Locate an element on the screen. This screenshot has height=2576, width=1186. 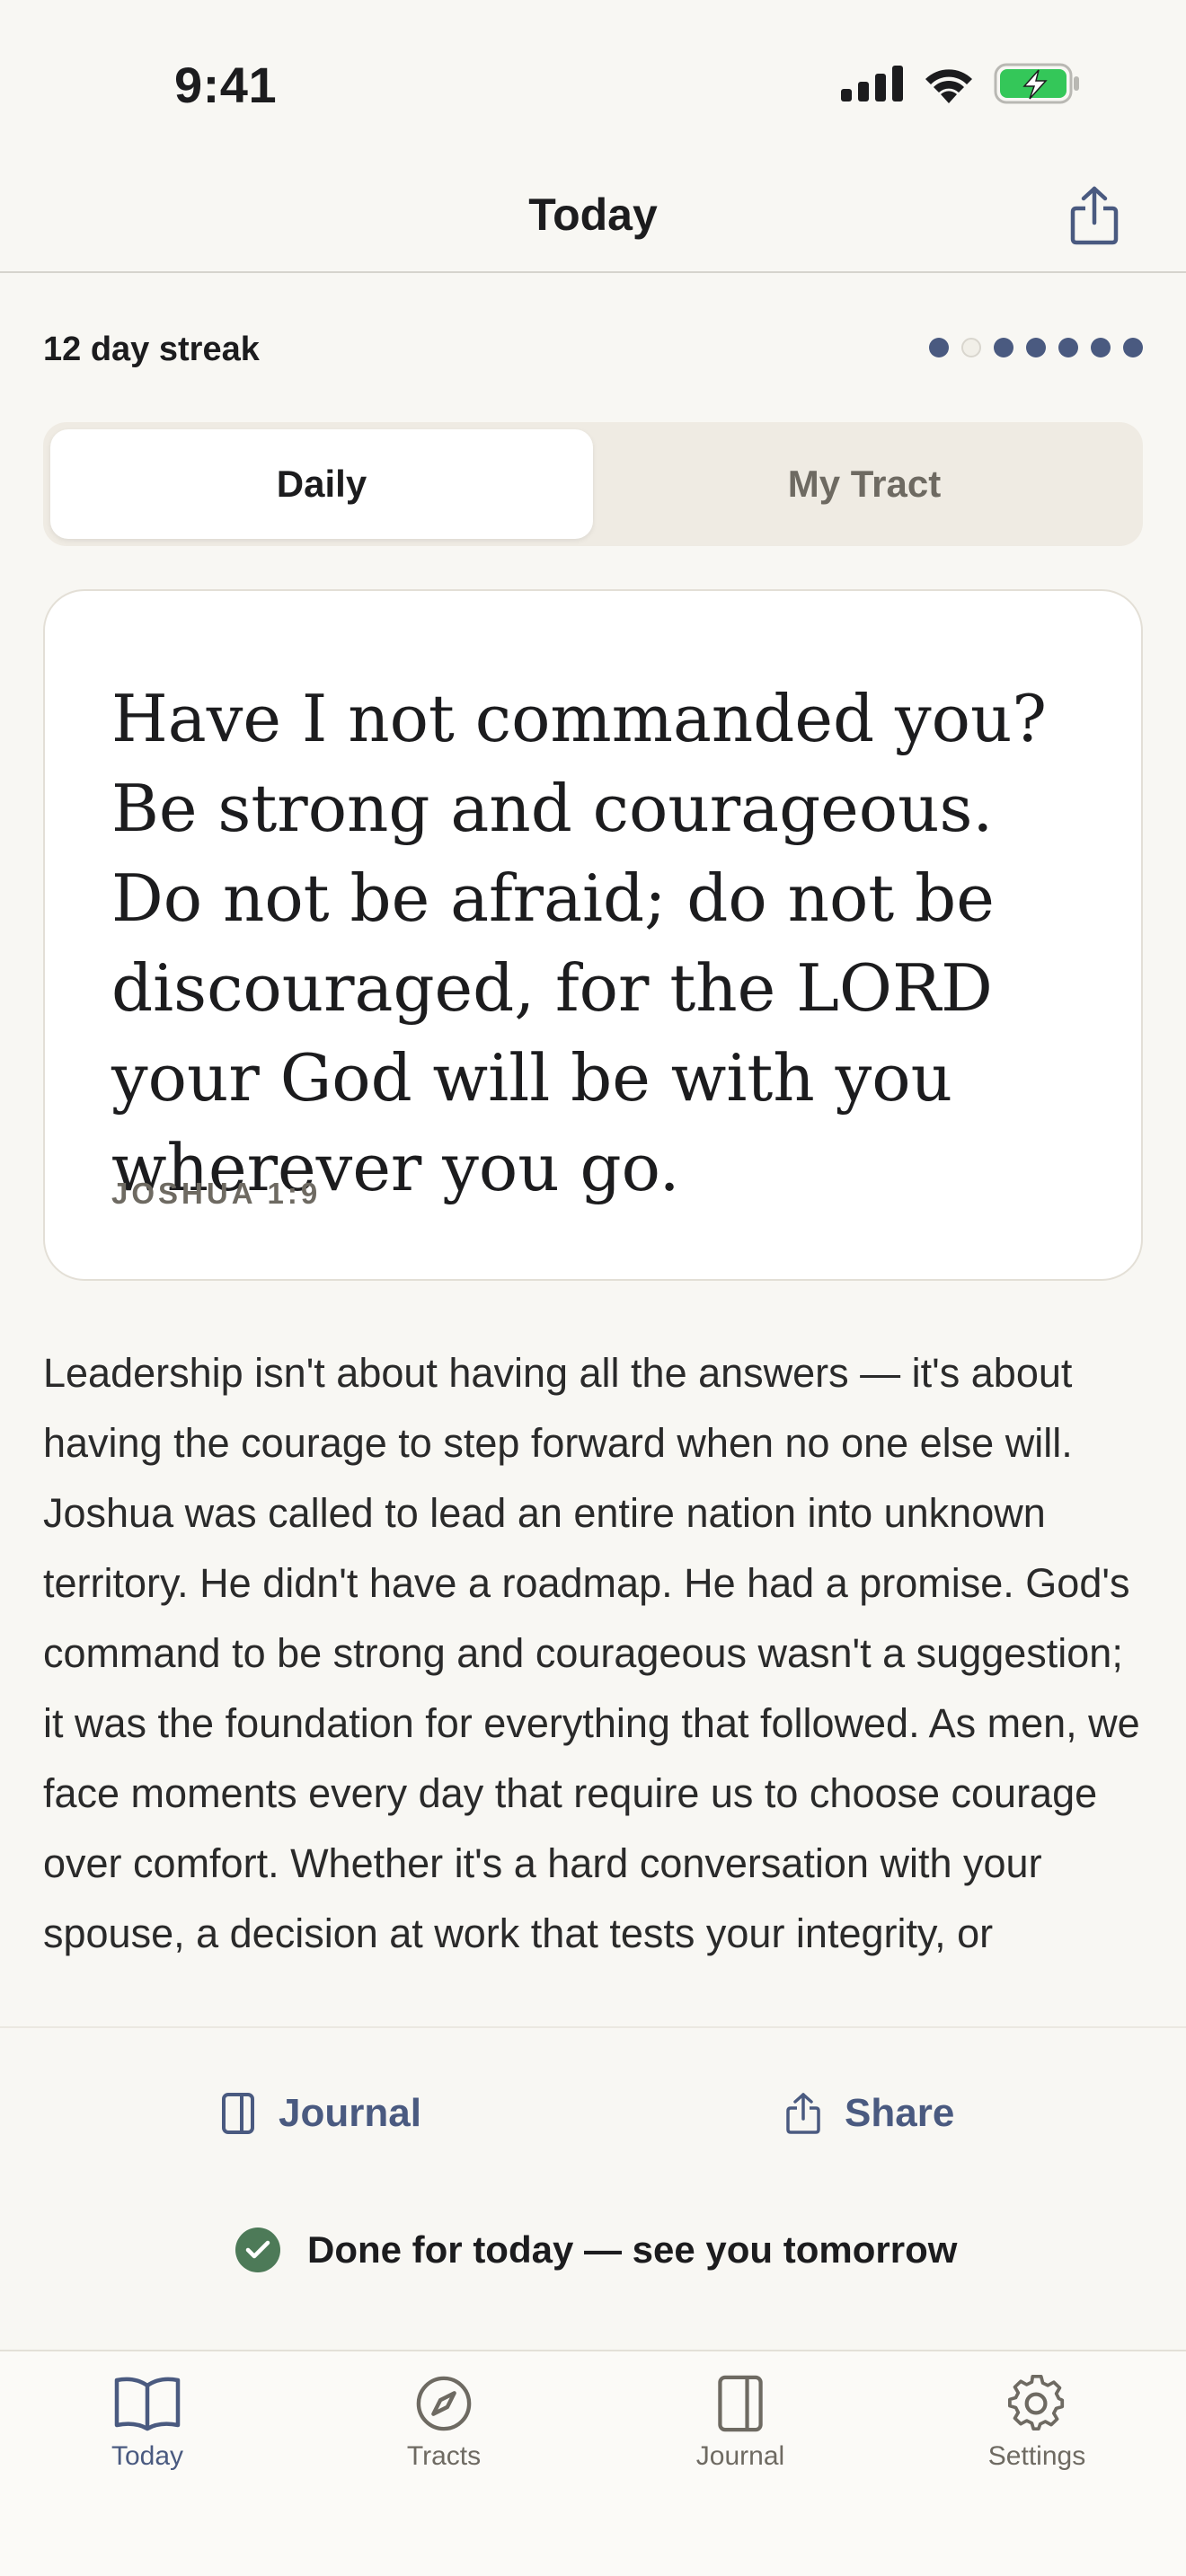
done-status-label: Done for today — see you tomorrow is located at coordinates (632, 2249).